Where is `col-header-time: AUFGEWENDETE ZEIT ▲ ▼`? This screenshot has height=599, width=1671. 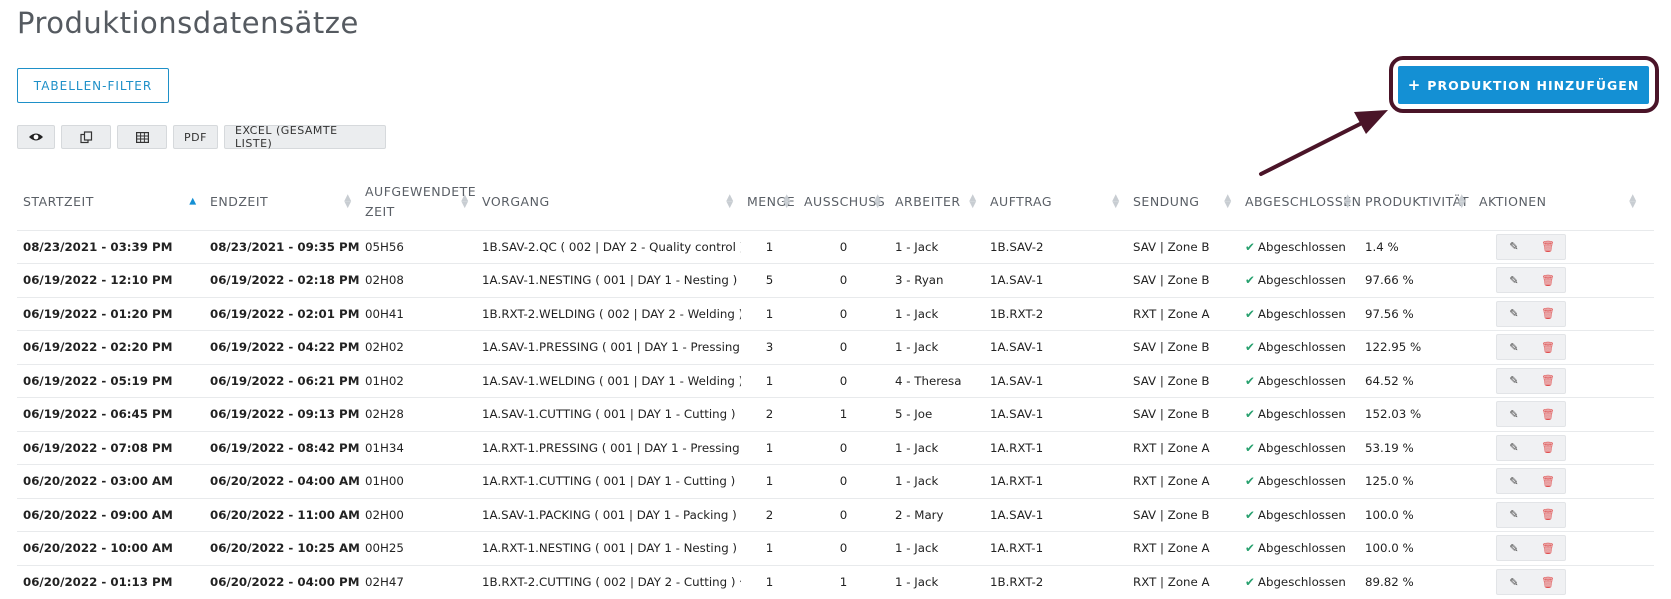 col-header-time: AUFGEWENDETE ZEIT ▲ ▼ is located at coordinates (417, 202).